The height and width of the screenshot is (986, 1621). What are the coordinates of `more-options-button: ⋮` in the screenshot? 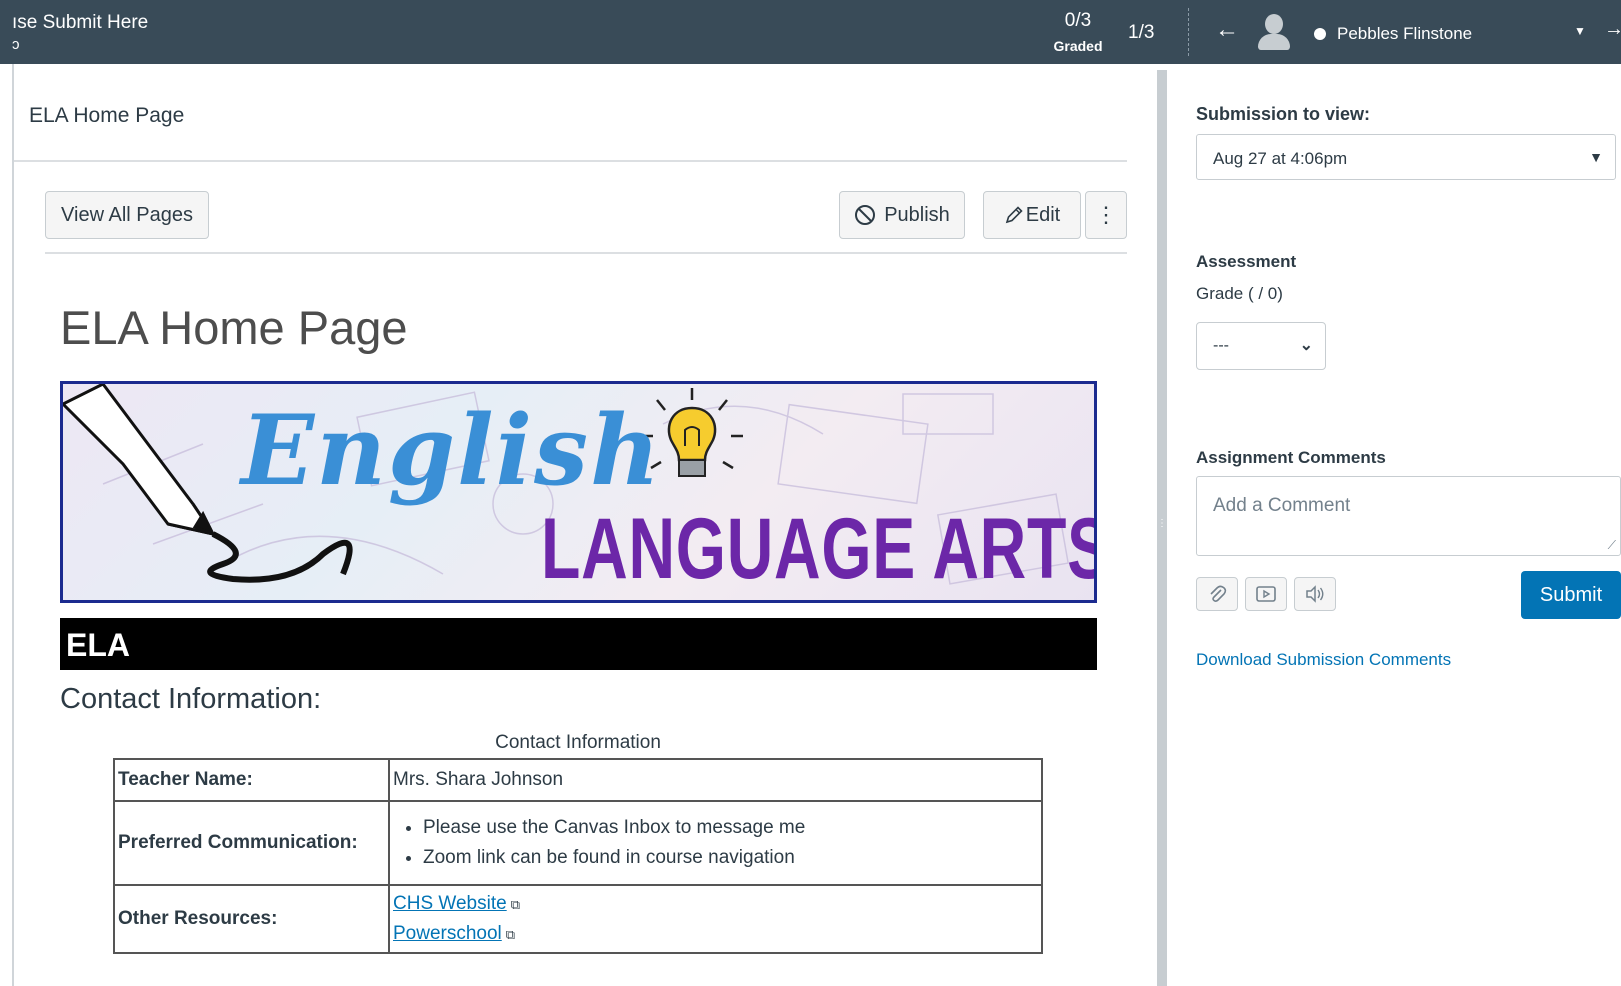 It's located at (1106, 215).